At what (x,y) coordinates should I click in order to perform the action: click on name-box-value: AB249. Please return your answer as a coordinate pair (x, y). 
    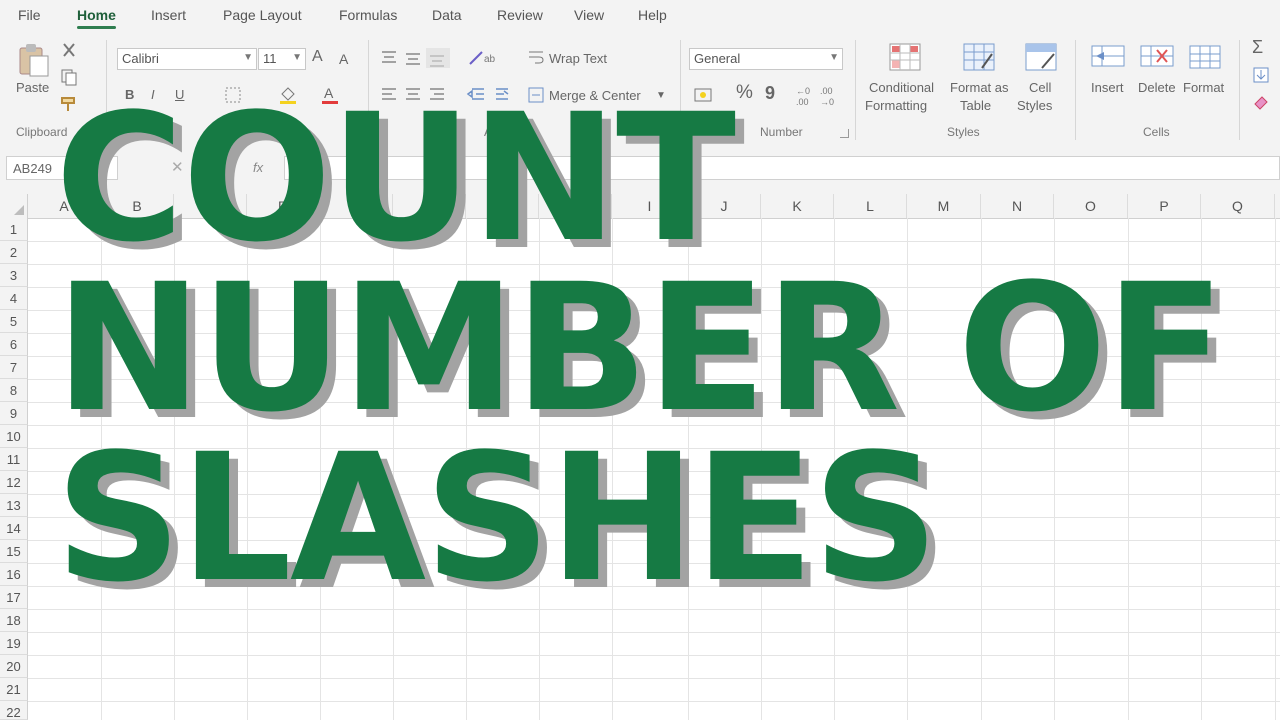
    Looking at the image, I should click on (33, 168).